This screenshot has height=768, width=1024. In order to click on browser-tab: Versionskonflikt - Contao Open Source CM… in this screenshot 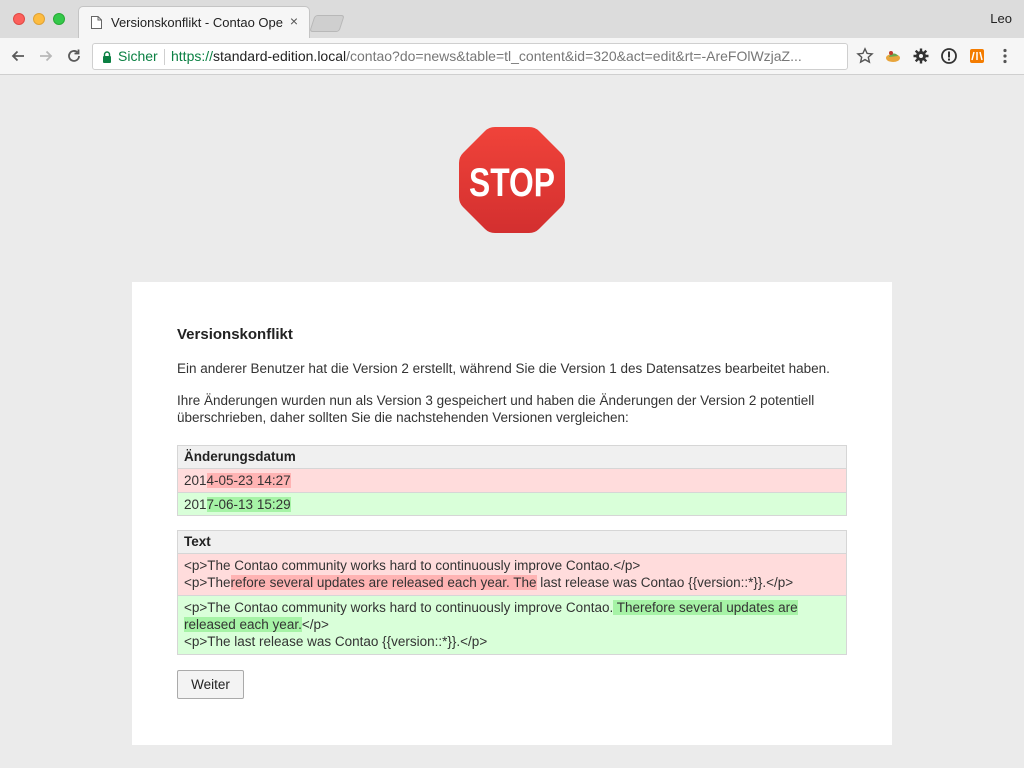, I will do `click(194, 22)`.